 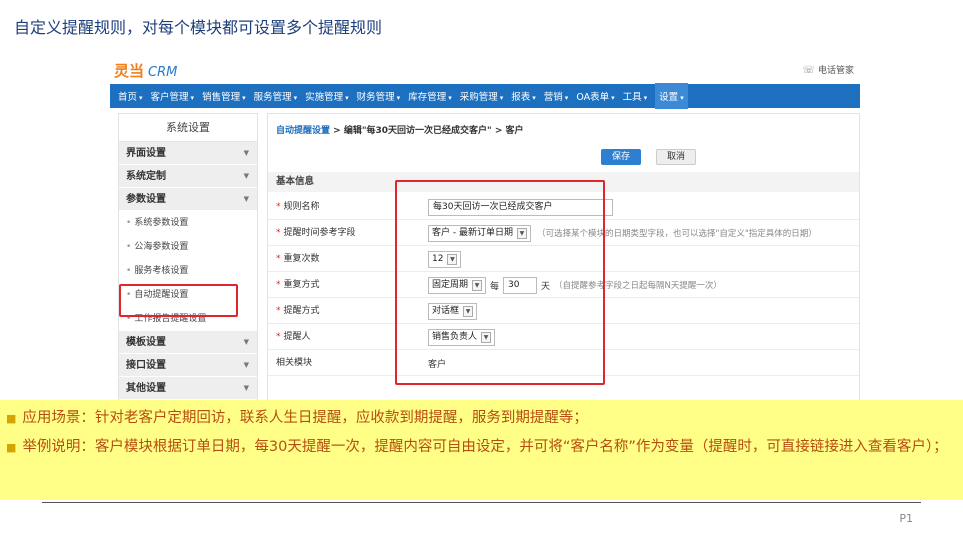 What do you see at coordinates (427, 131) in the screenshot?
I see `breadcrumb-rest: > 编辑"每30天回访一次已经成交客户" > 客户` at bounding box center [427, 131].